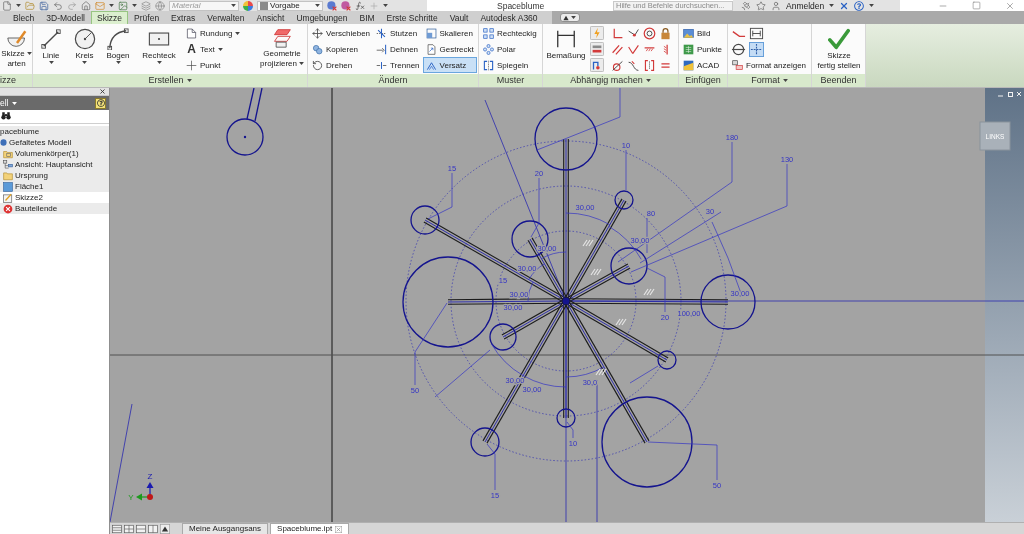 The image size is (1024, 534). I want to click on ribbon-tab: Skizze, so click(110, 17).